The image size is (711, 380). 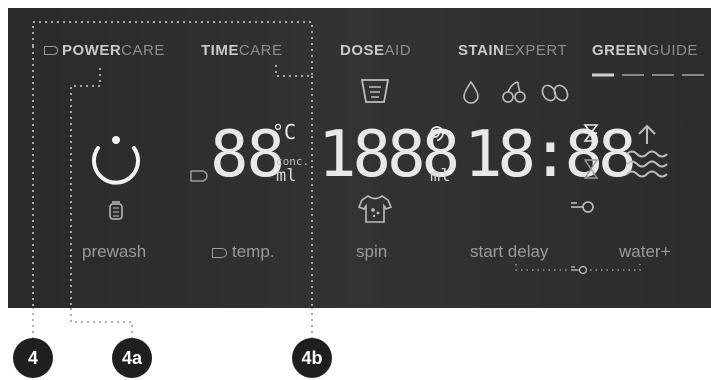 I want to click on doseaid-bold: DOSE, so click(x=362, y=50).